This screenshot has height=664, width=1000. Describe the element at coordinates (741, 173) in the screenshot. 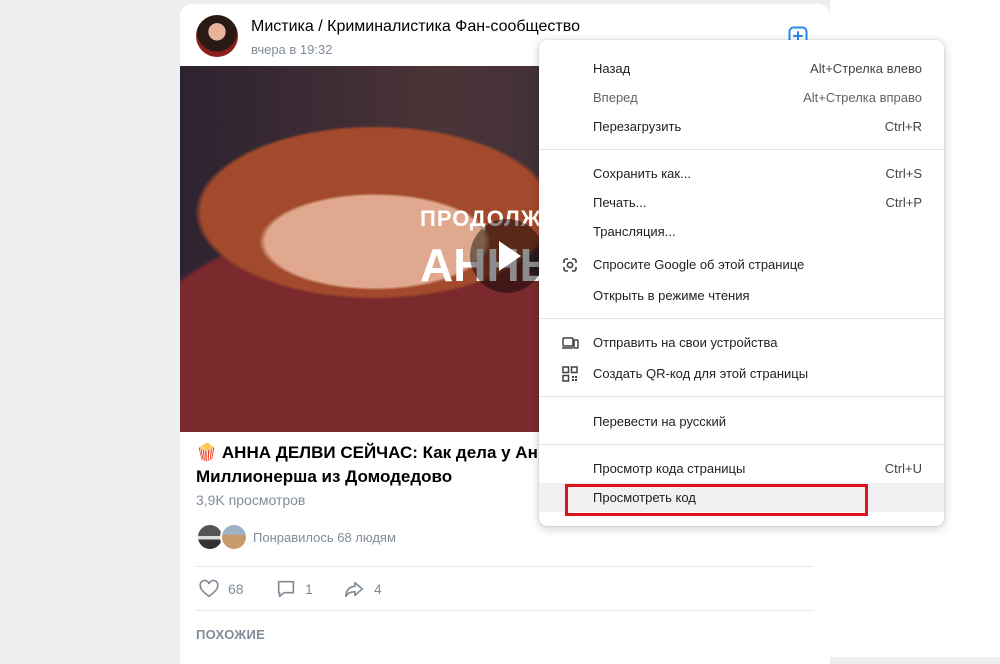

I see `menu-item-save-as: Сохранить как... Ctrl+S` at that location.